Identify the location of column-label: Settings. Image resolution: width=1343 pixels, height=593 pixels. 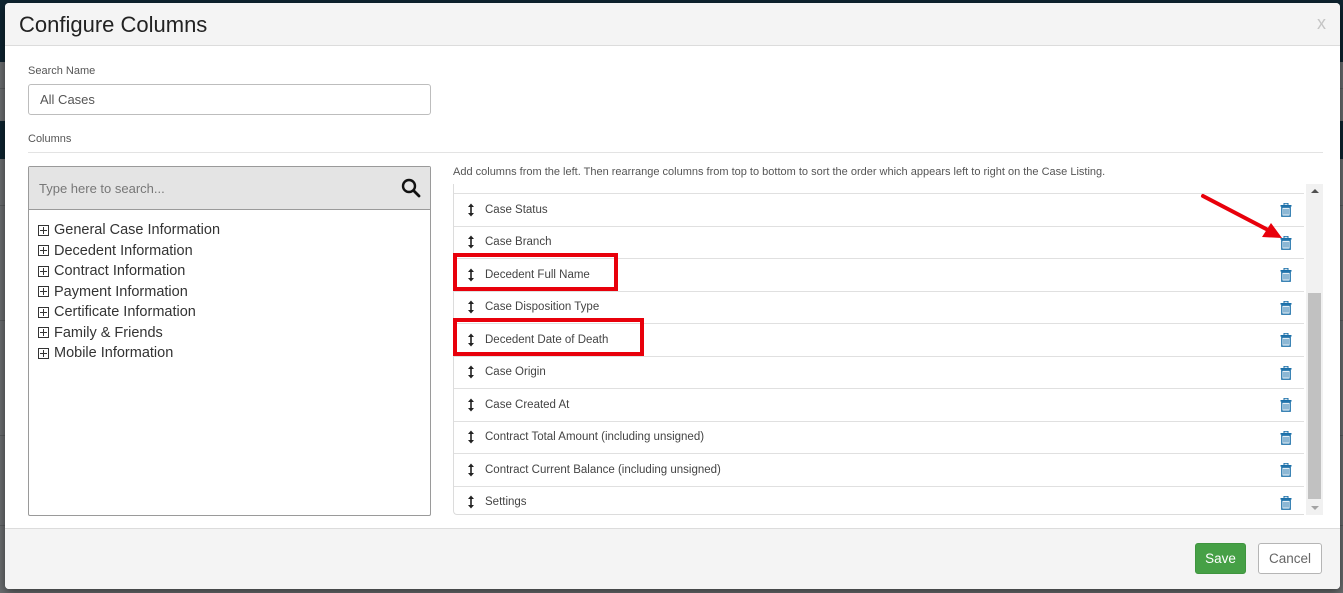
(506, 502).